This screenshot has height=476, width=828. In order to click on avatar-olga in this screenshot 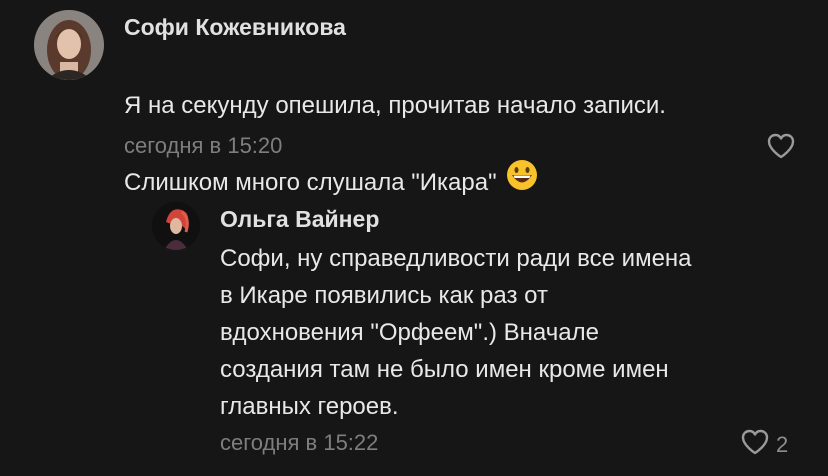, I will do `click(176, 226)`.